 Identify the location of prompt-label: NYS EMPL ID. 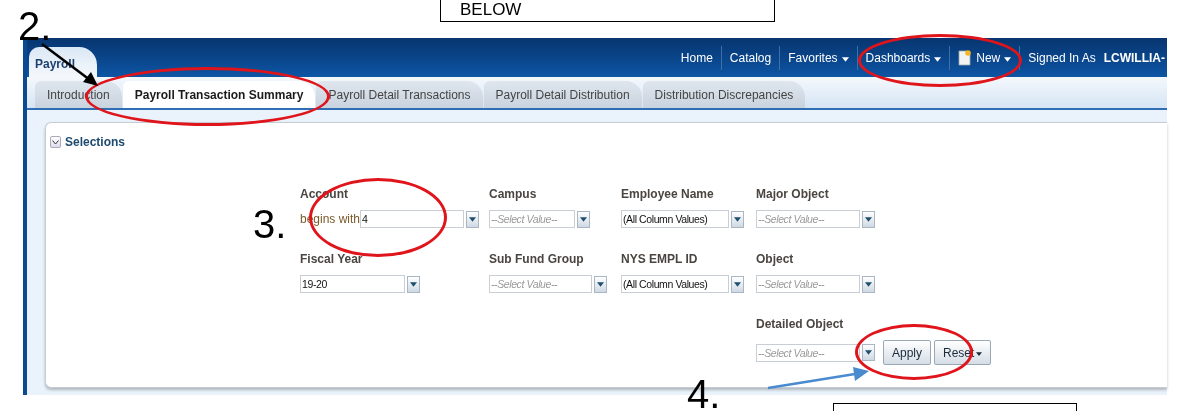
(660, 259).